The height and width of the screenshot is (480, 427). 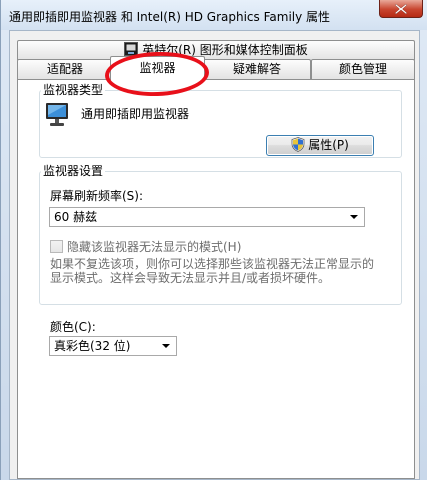 I want to click on tab-monitor: 监视器, so click(x=157, y=68).